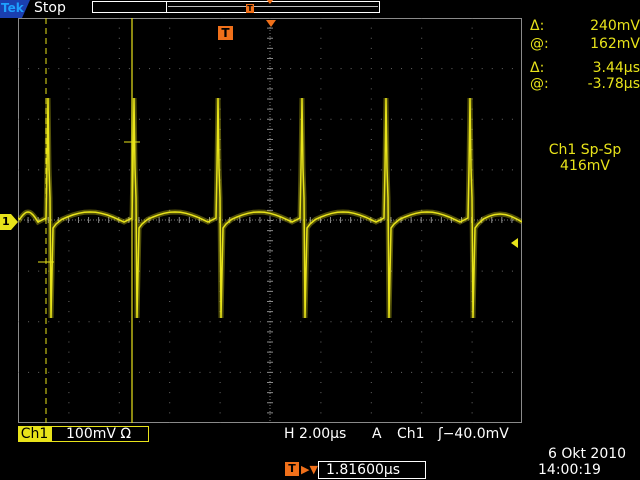  What do you see at coordinates (309, 469) in the screenshot?
I see `trigger-position-direction-icon: ▶▼` at bounding box center [309, 469].